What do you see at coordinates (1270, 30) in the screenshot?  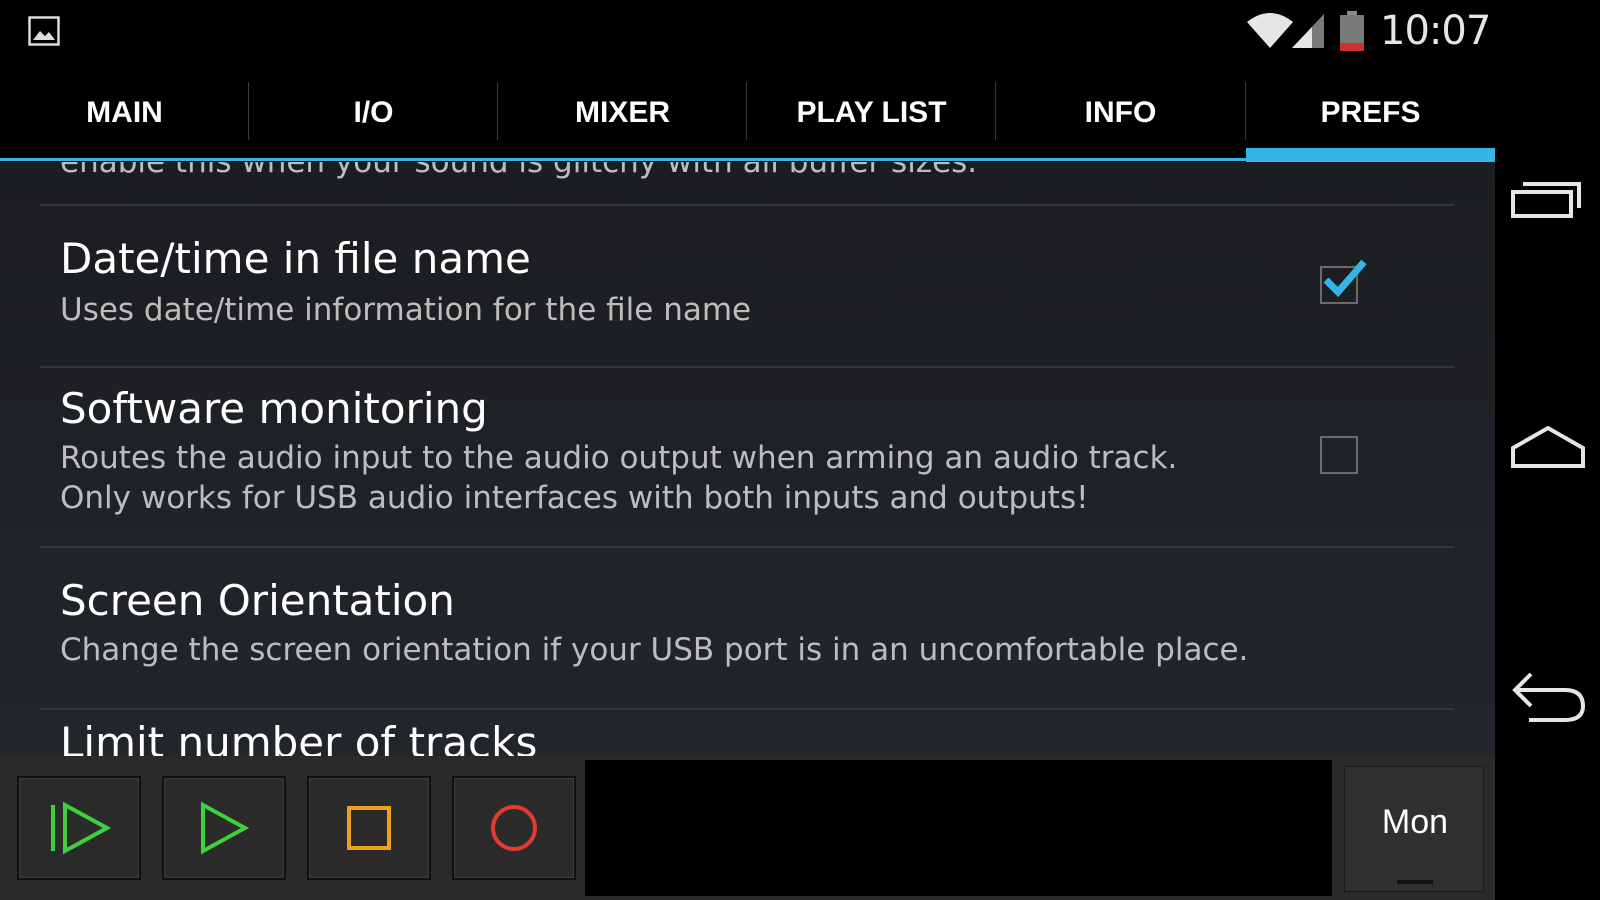 I see `wifi-icon` at bounding box center [1270, 30].